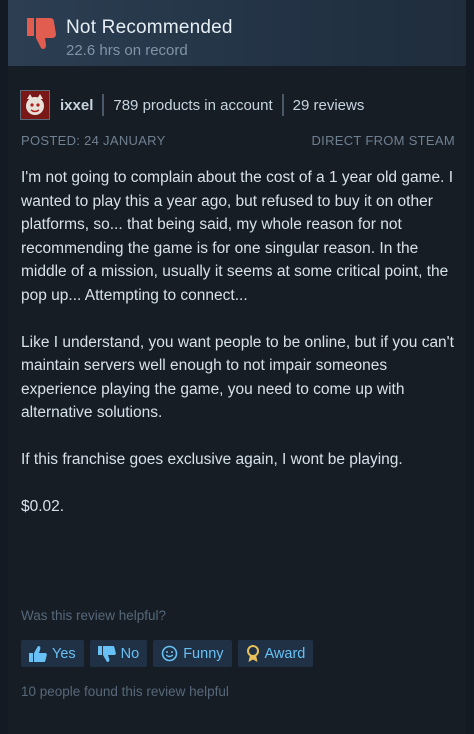 The height and width of the screenshot is (734, 474). I want to click on vote-buttons: Yes No Funny Award, so click(167, 653).